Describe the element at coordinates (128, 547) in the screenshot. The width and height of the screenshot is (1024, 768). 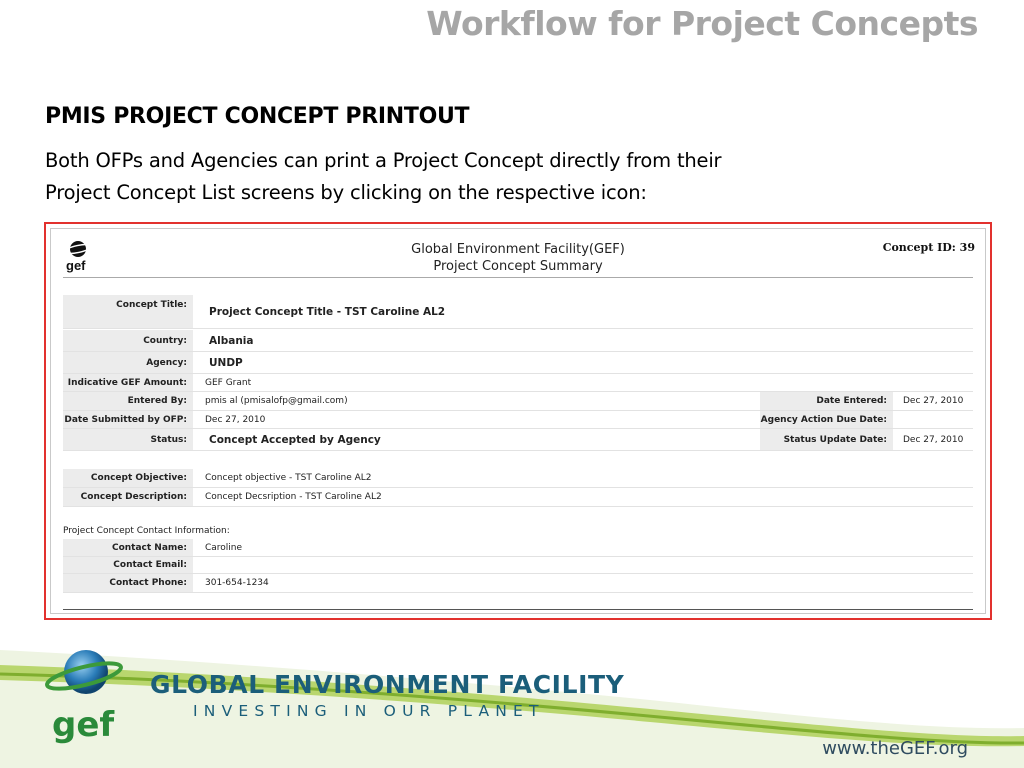
I see `contact-name-label: Contact Name:` at that location.